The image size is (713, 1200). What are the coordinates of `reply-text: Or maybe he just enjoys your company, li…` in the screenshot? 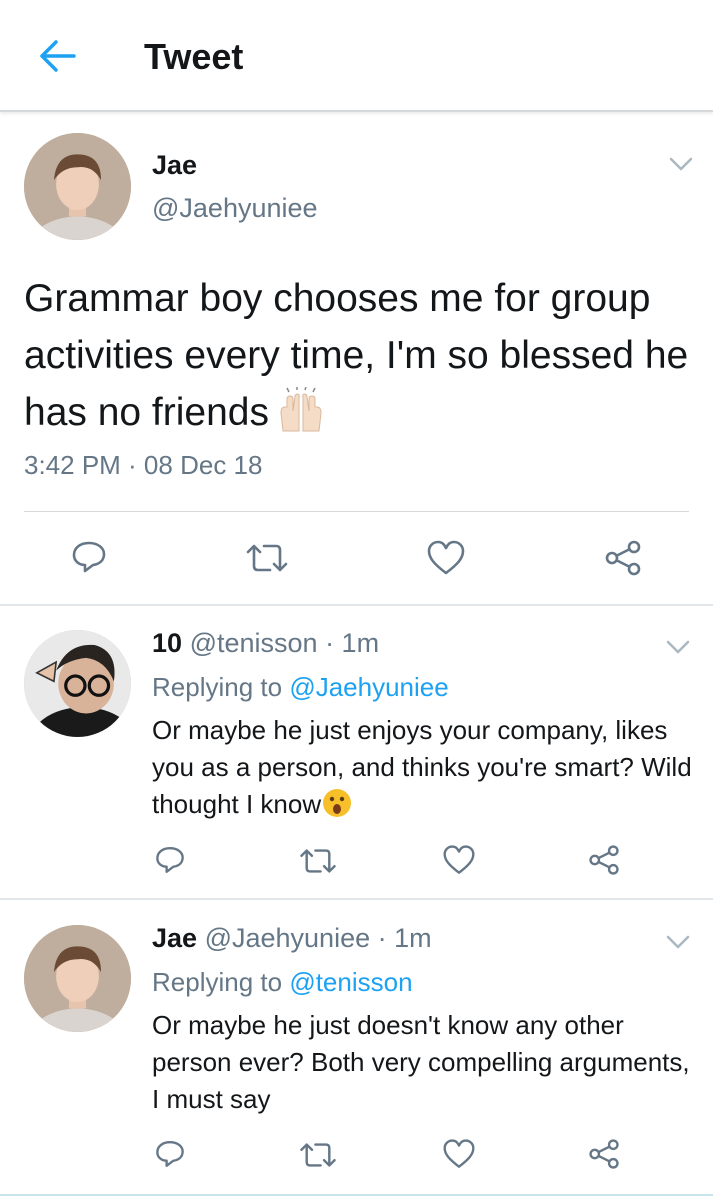 It's located at (422, 767).